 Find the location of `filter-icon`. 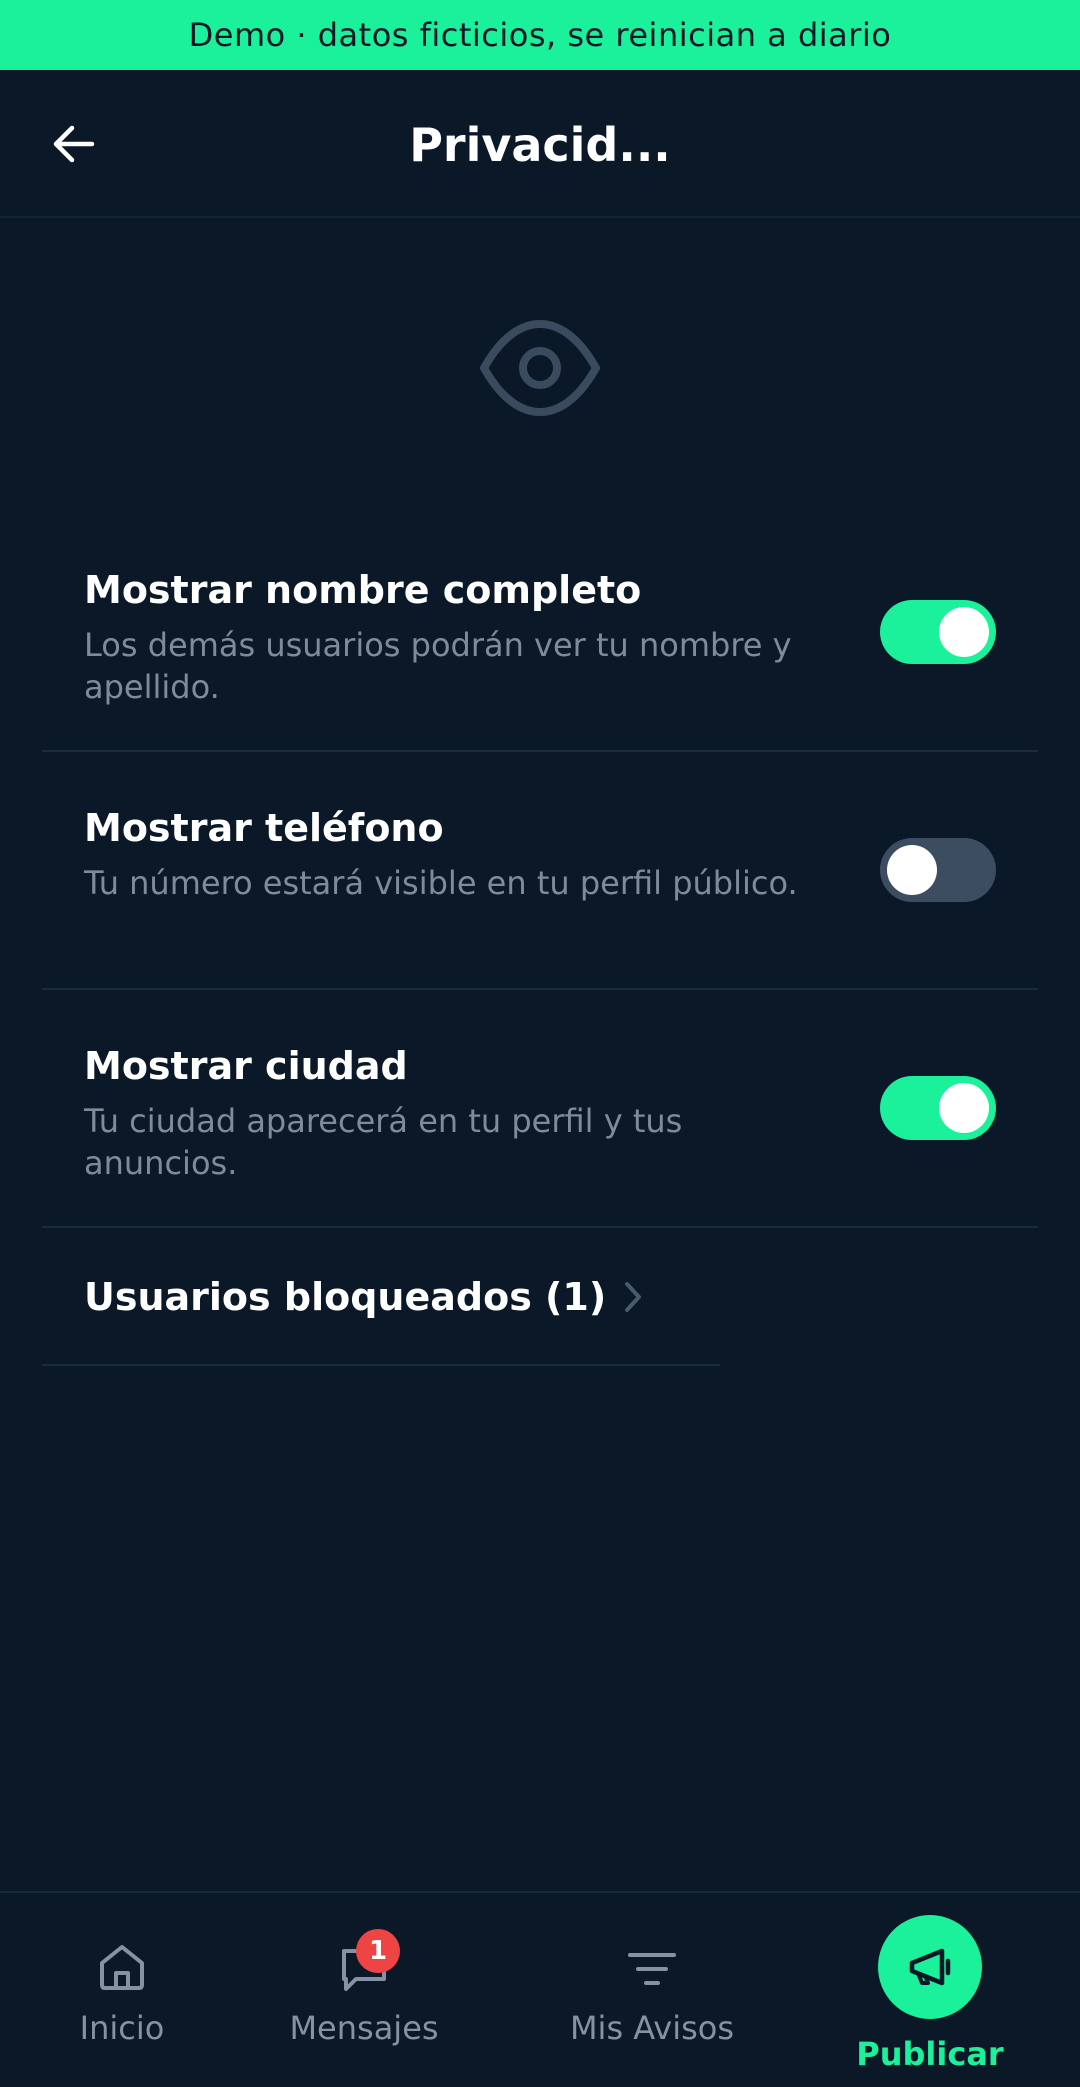

filter-icon is located at coordinates (652, 1969).